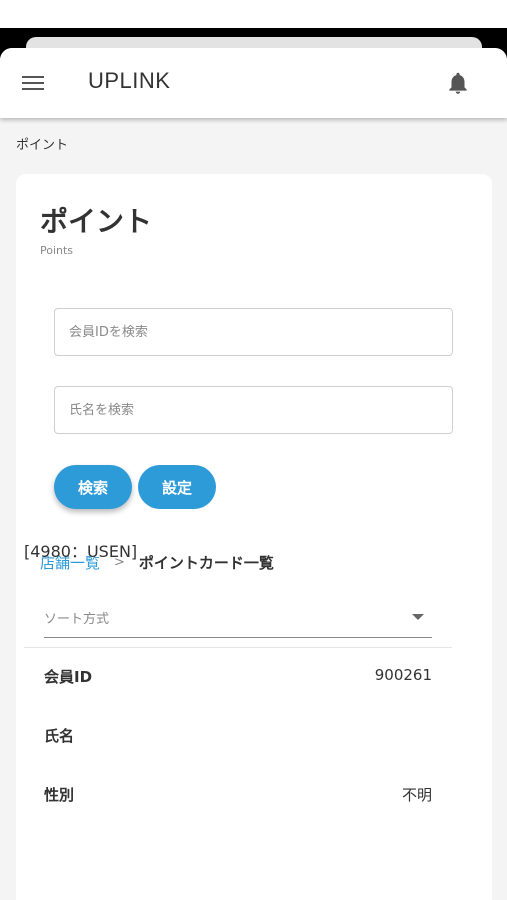 This screenshot has height=900, width=507. Describe the element at coordinates (403, 675) in the screenshot. I see `detail-value: 900261` at that location.